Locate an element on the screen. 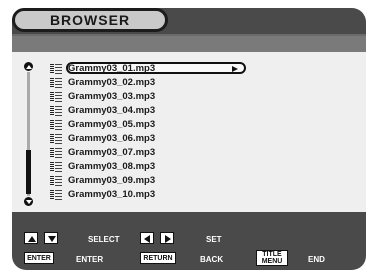 The image size is (366, 276). file-row: Grammy03_04.mp3 is located at coordinates (102, 110).